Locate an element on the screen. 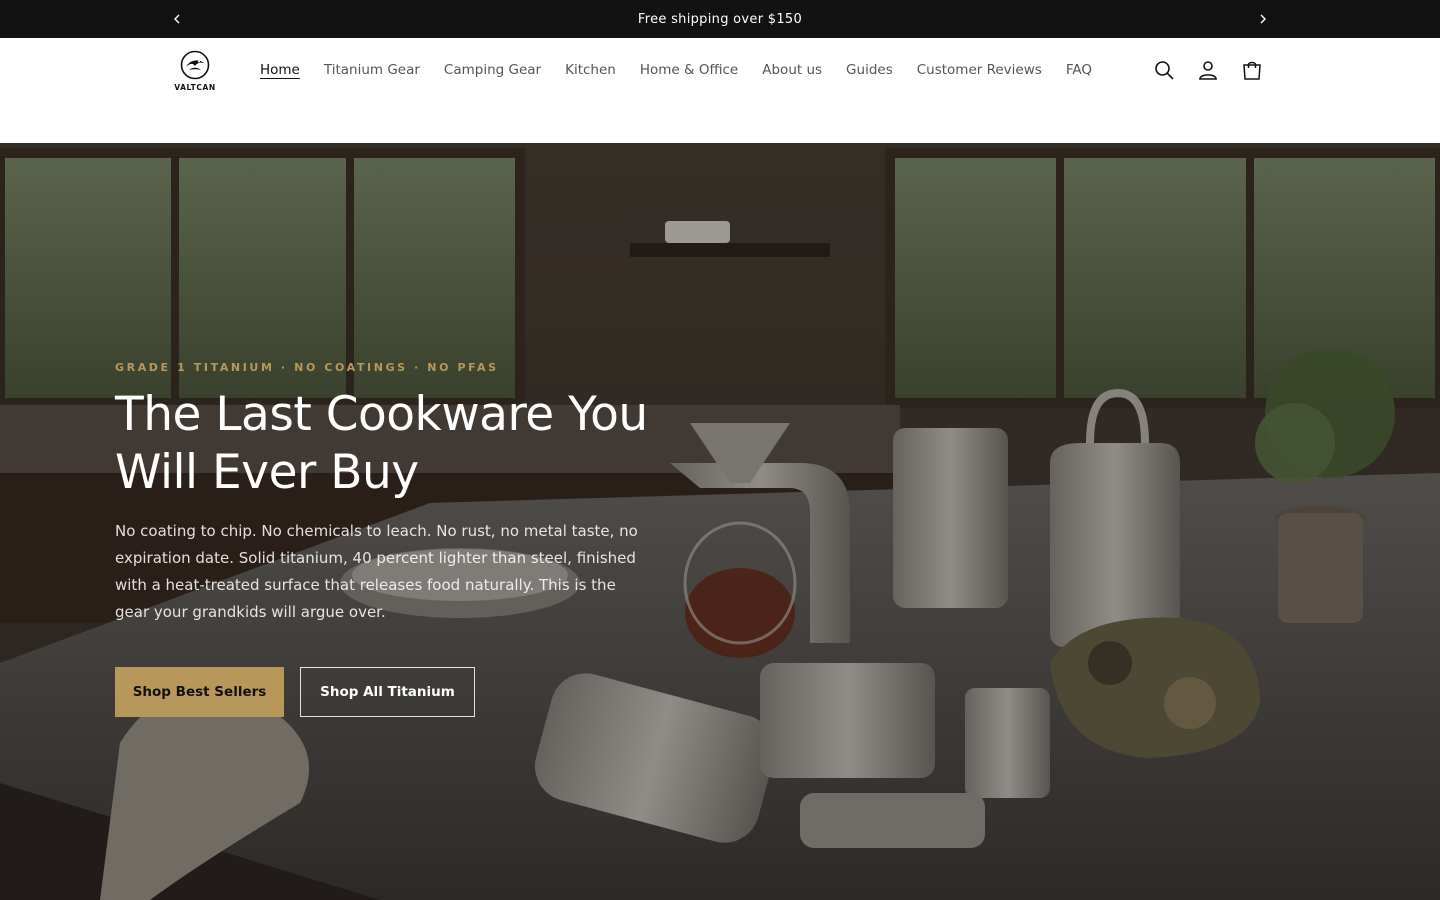  logo-text: VALTCAN is located at coordinates (195, 87).